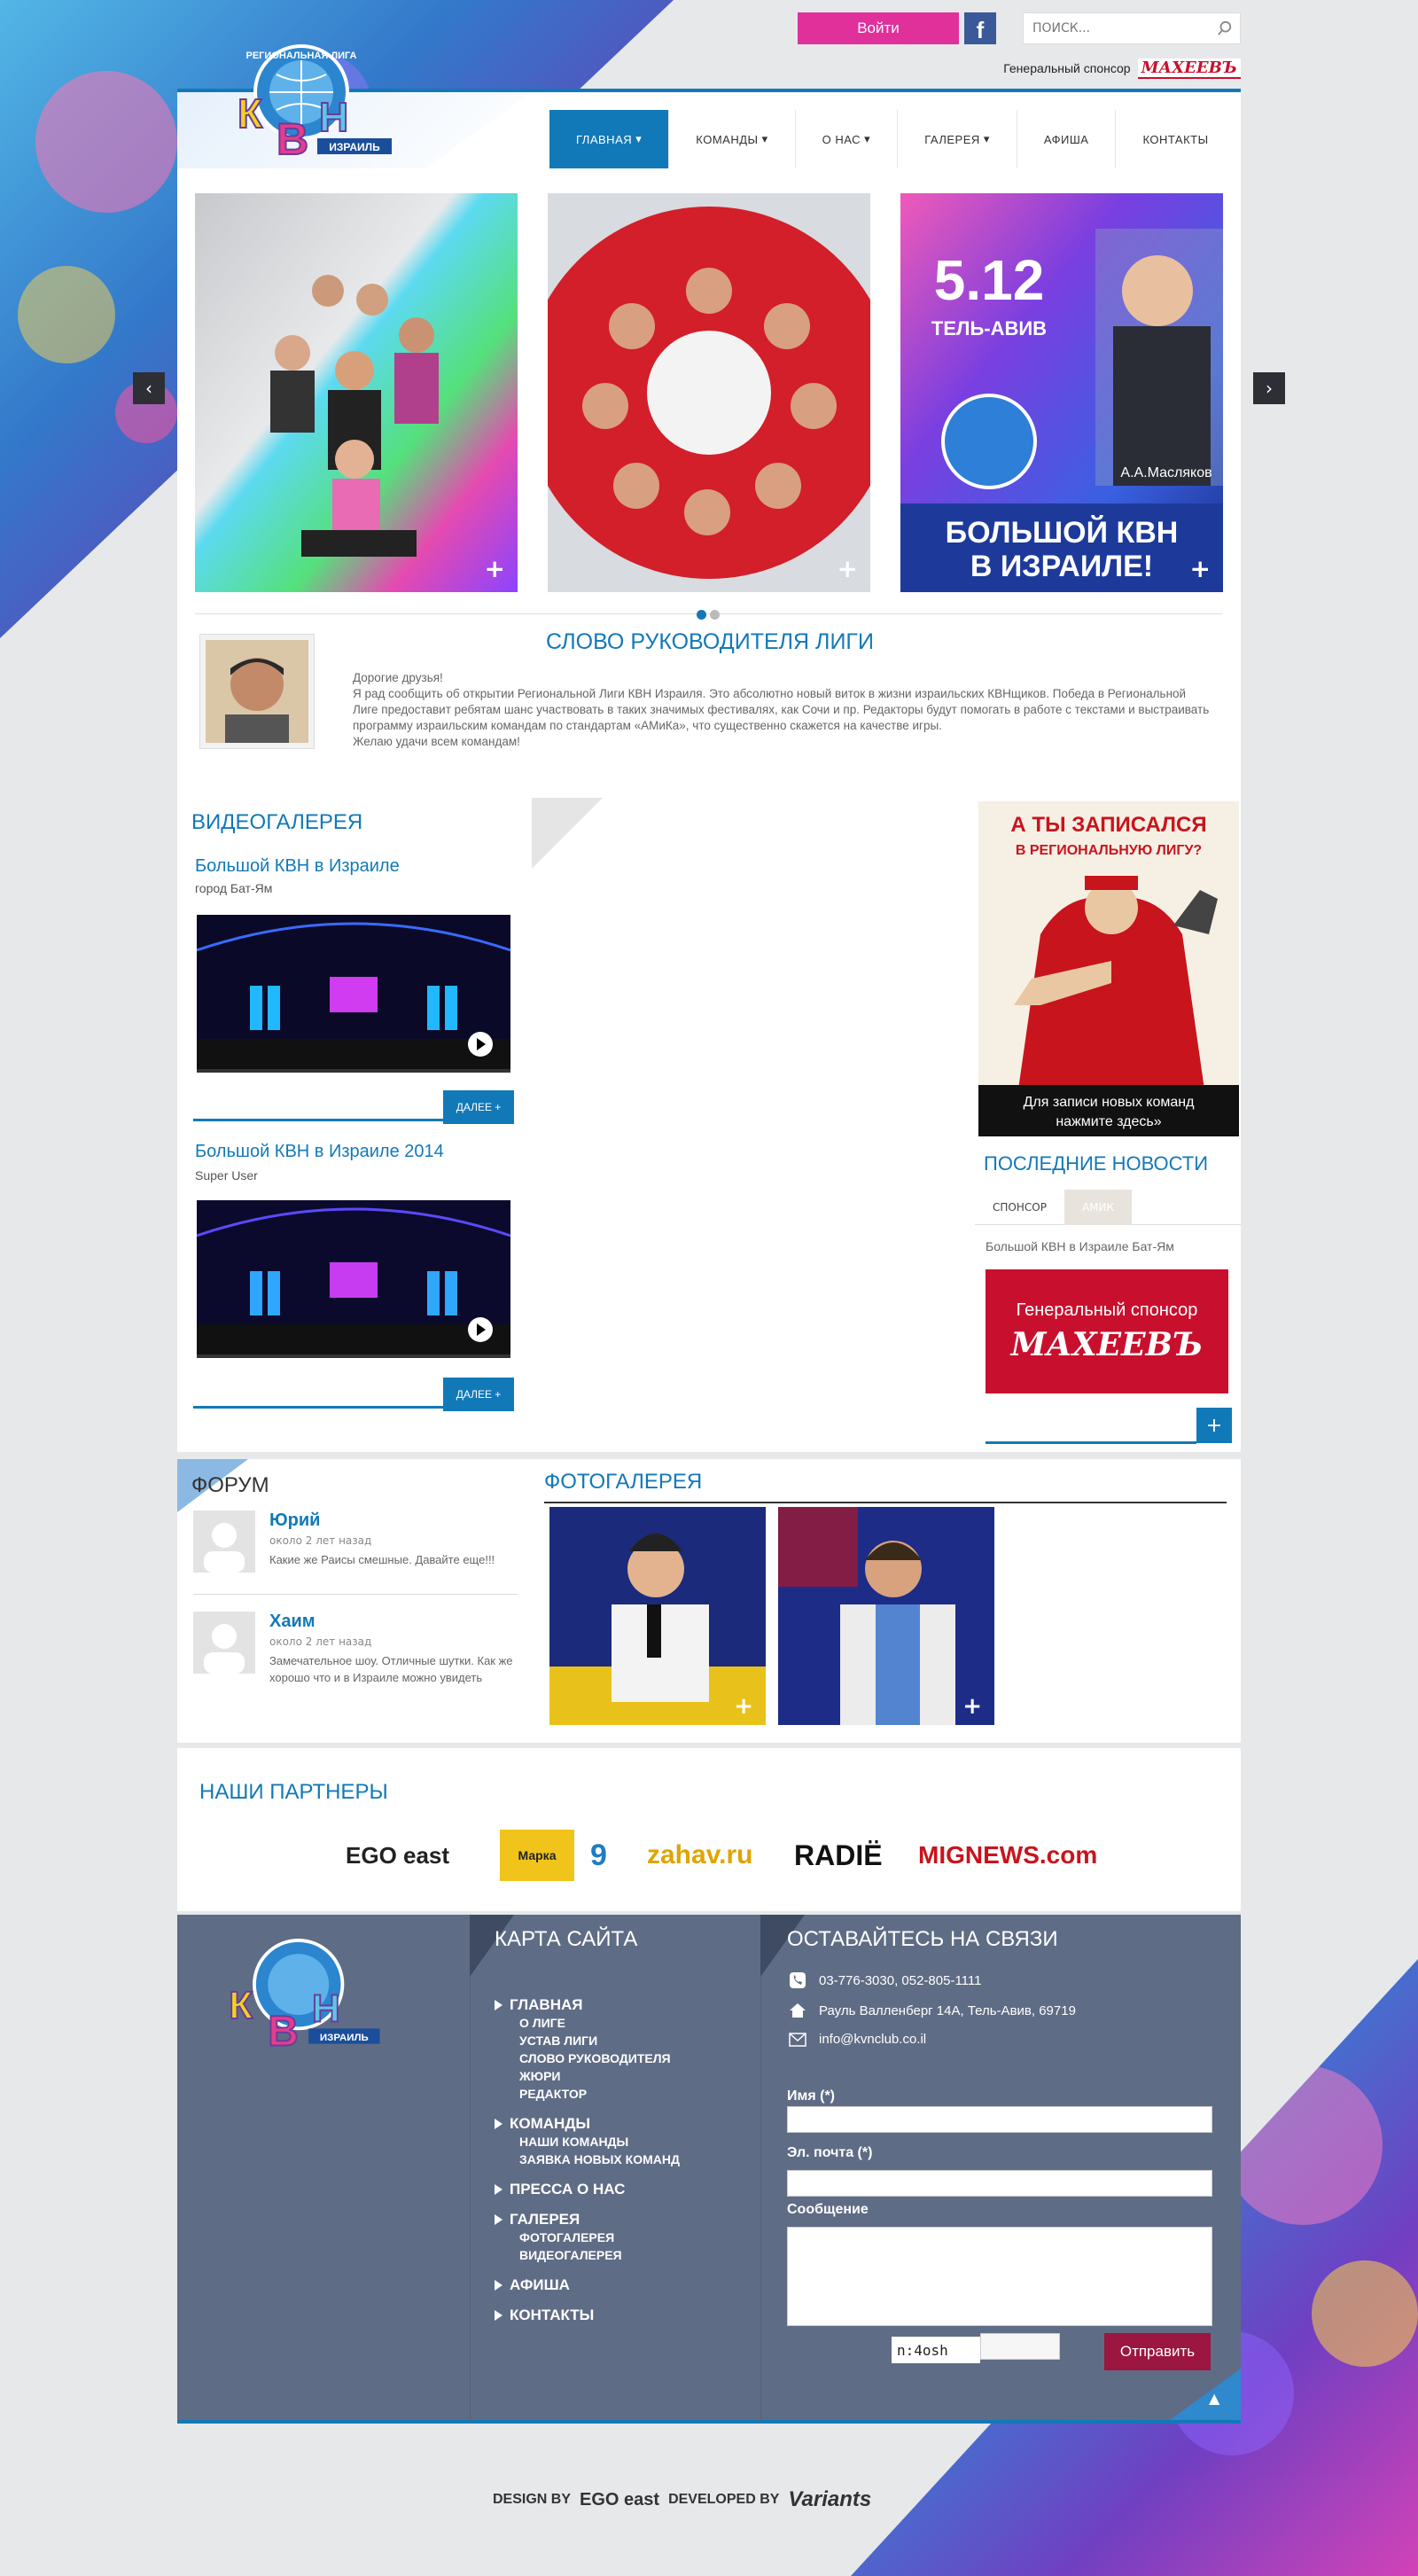 The image size is (1418, 2576). Describe the element at coordinates (1080, 1246) in the screenshot. I see `news-item: Большой КВН в Израиле Бат-Ям` at that location.